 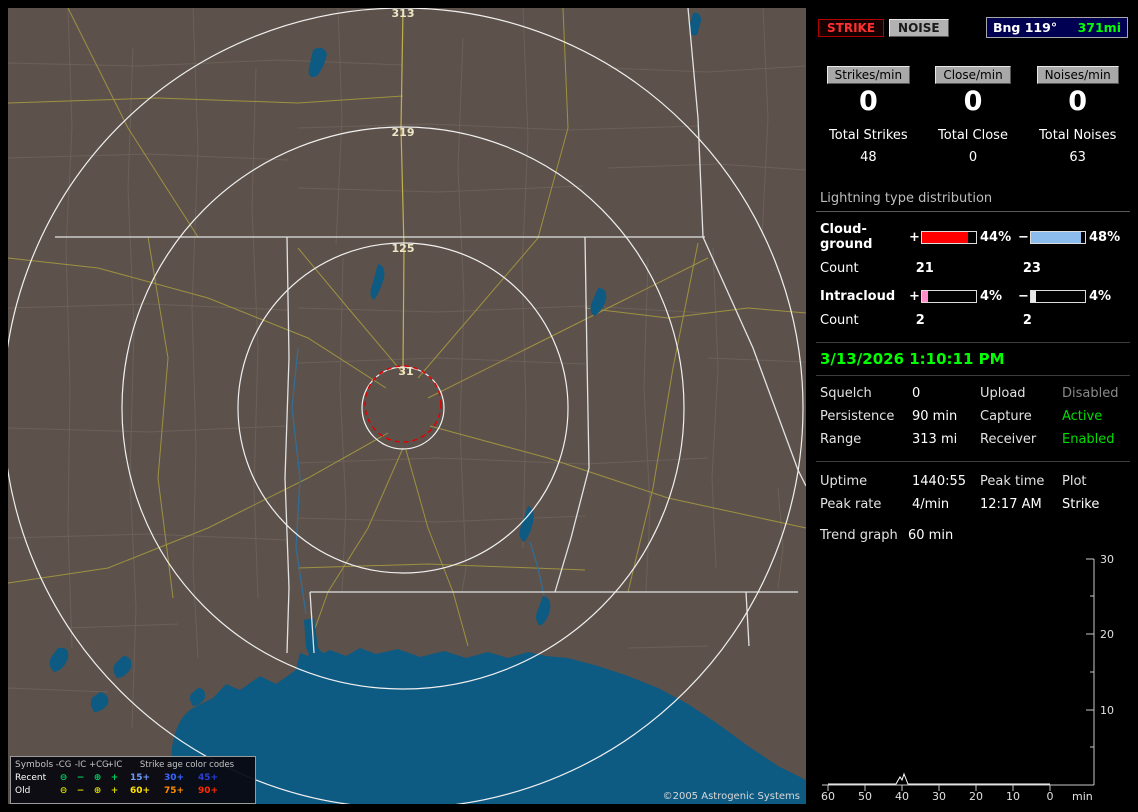 I want to click on total-strikes-label: Total Strikes, so click(x=868, y=135).